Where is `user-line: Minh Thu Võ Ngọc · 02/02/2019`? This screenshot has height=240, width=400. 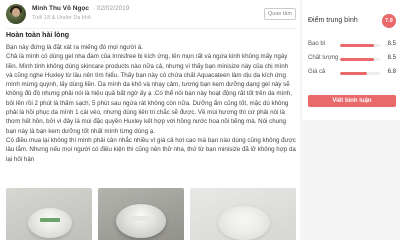
user-line: Minh Thu Võ Ngọc · 02/02/2019 is located at coordinates (80, 8).